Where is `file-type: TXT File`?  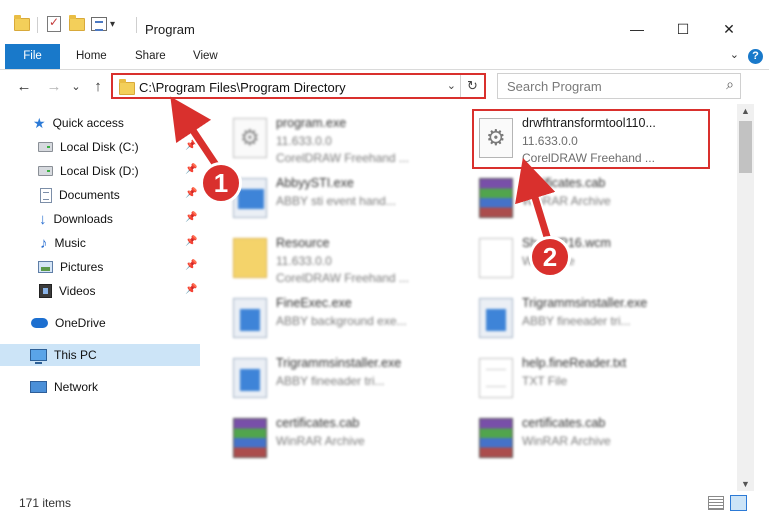
file-type: TXT File is located at coordinates (545, 381).